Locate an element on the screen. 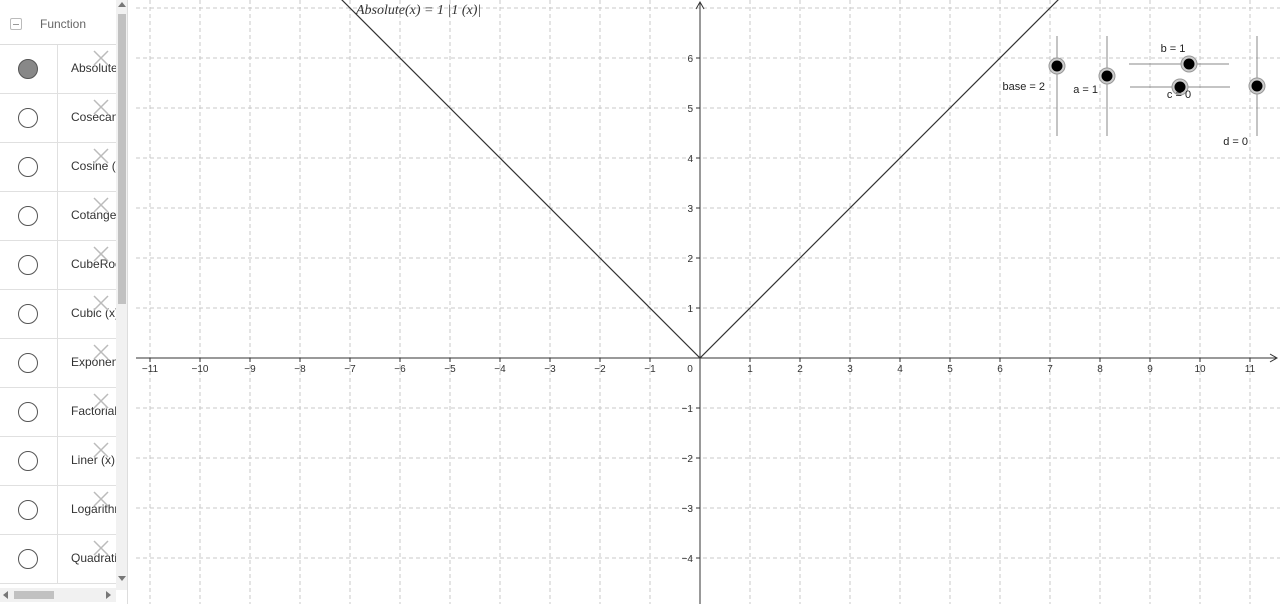  scroll-up-icon is located at coordinates (122, 4).